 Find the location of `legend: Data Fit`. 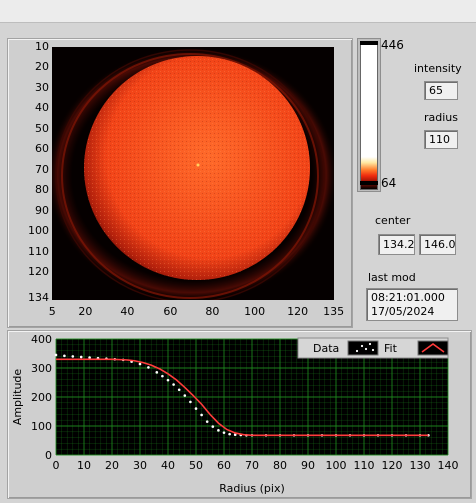

legend: Data Fit is located at coordinates (373, 348).